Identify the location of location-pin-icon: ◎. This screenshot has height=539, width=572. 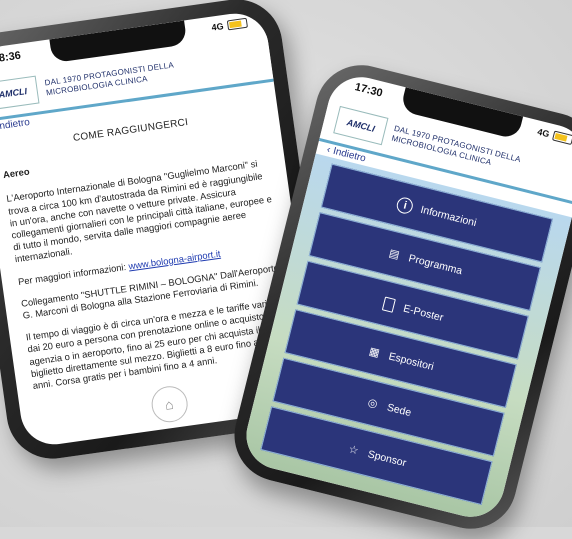
(372, 403).